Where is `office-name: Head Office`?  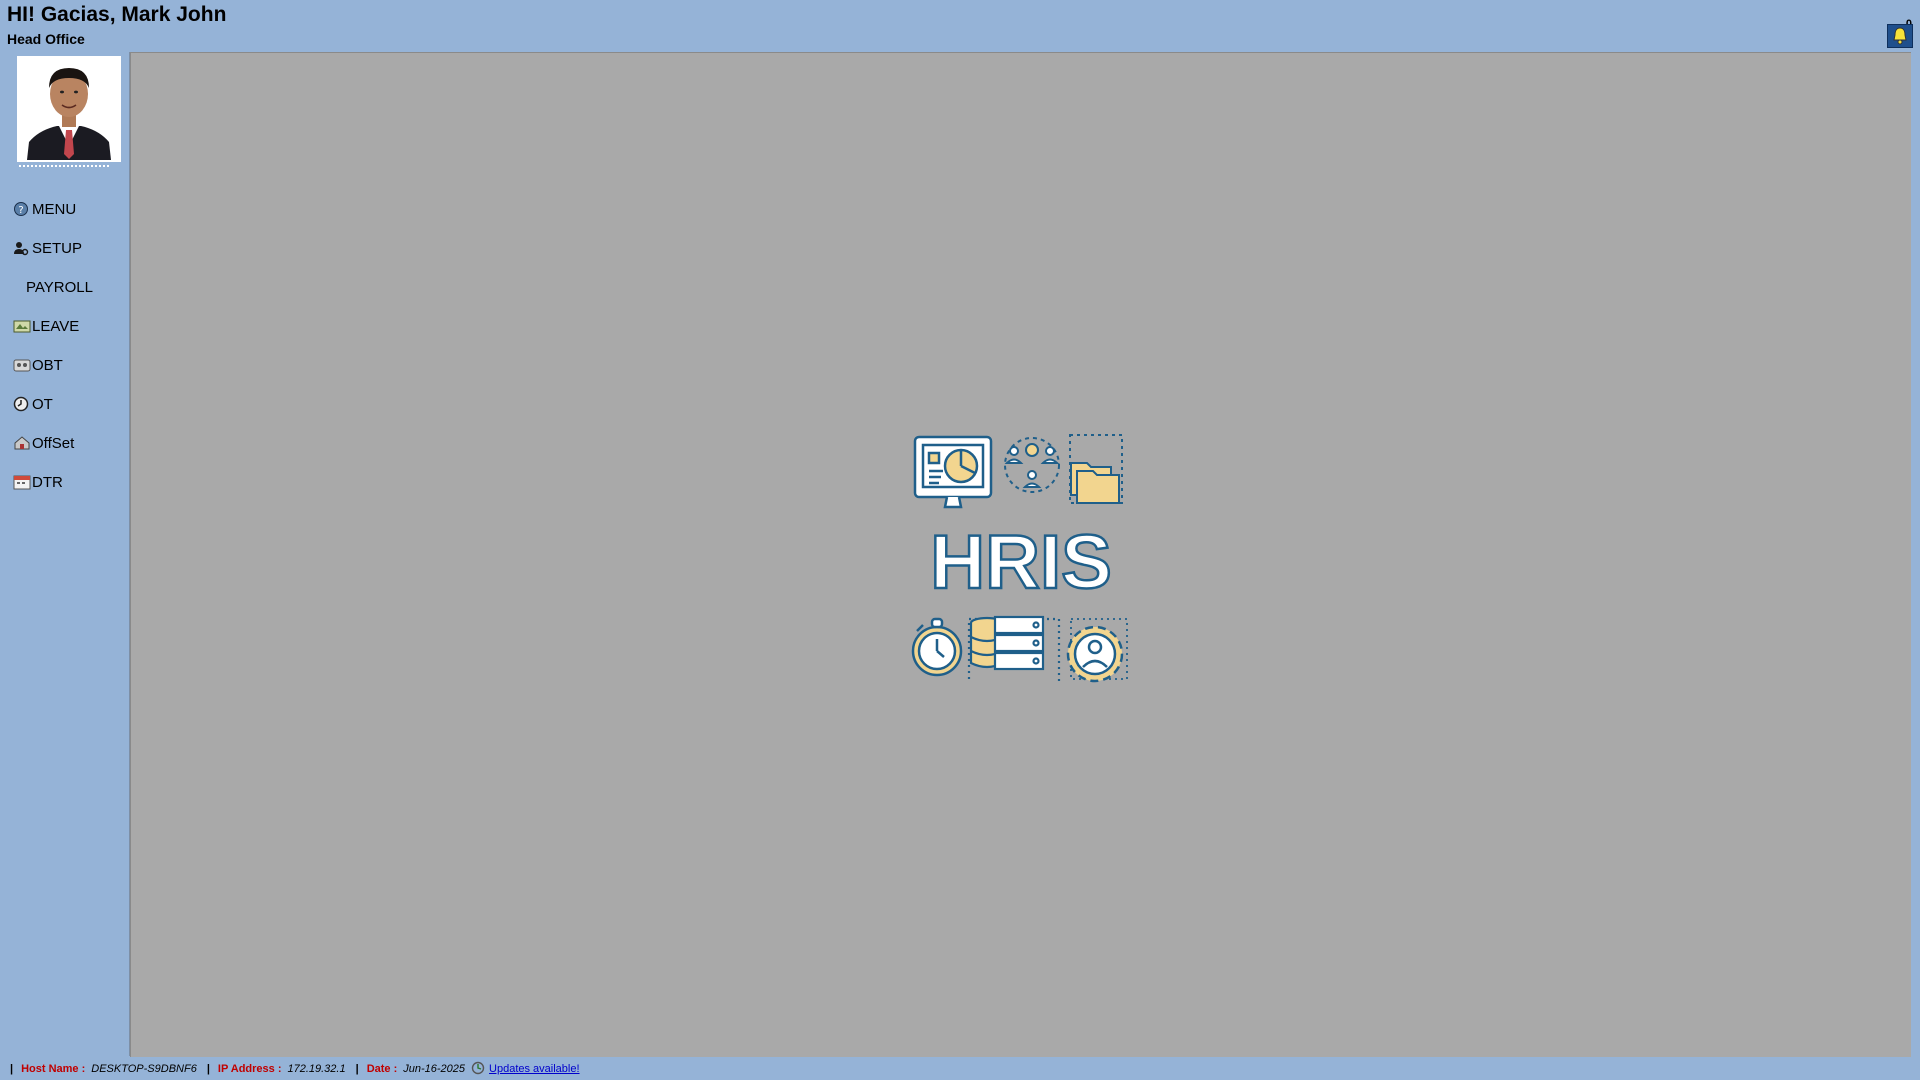 office-name: Head Office is located at coordinates (46, 39).